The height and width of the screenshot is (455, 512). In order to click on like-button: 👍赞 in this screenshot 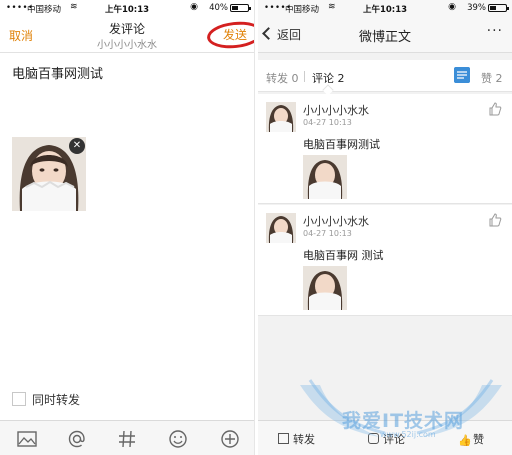, I will do `click(471, 439)`.